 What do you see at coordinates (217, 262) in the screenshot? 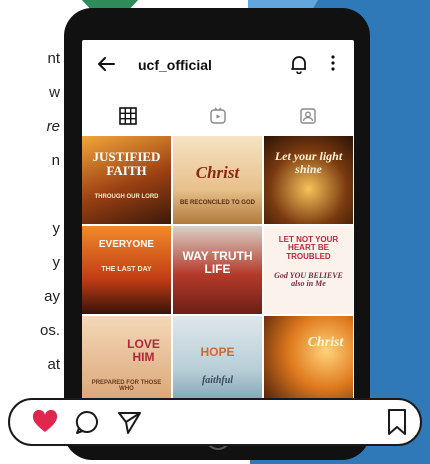
I see `post-caption: WAY TRUTH LIFE` at bounding box center [217, 262].